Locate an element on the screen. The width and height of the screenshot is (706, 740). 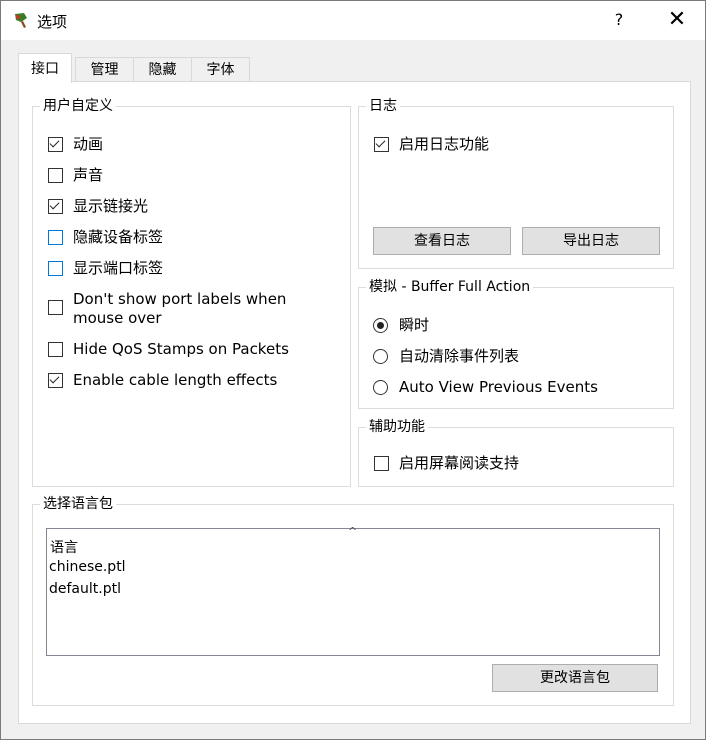
simulation-group-title: 模拟 - Buffer Full Action is located at coordinates (450, 287).